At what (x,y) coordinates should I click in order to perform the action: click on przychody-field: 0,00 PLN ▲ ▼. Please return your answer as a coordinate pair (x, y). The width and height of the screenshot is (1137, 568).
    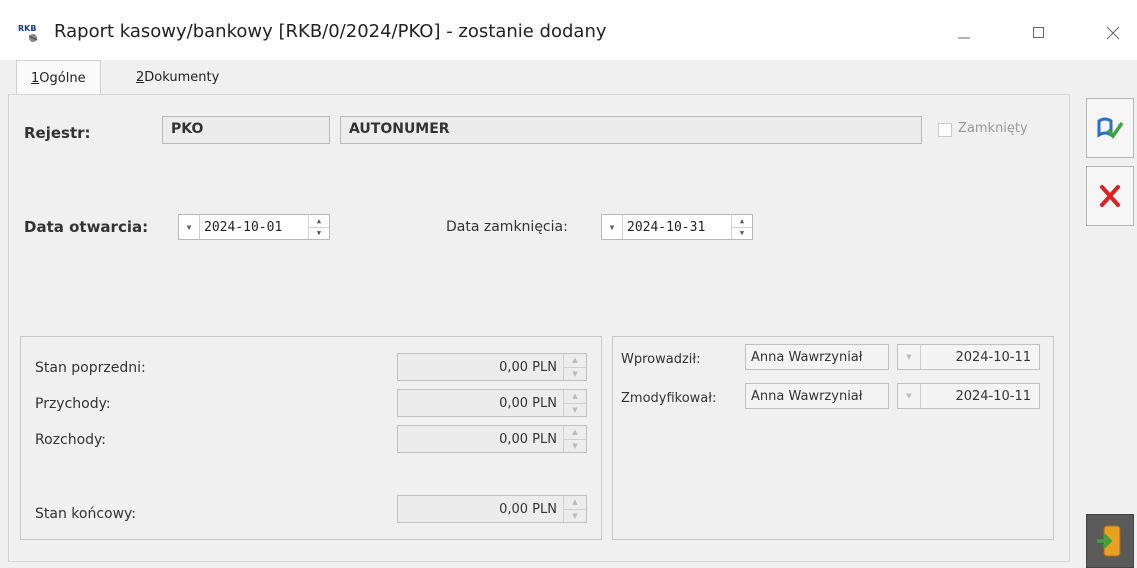
    Looking at the image, I should click on (492, 403).